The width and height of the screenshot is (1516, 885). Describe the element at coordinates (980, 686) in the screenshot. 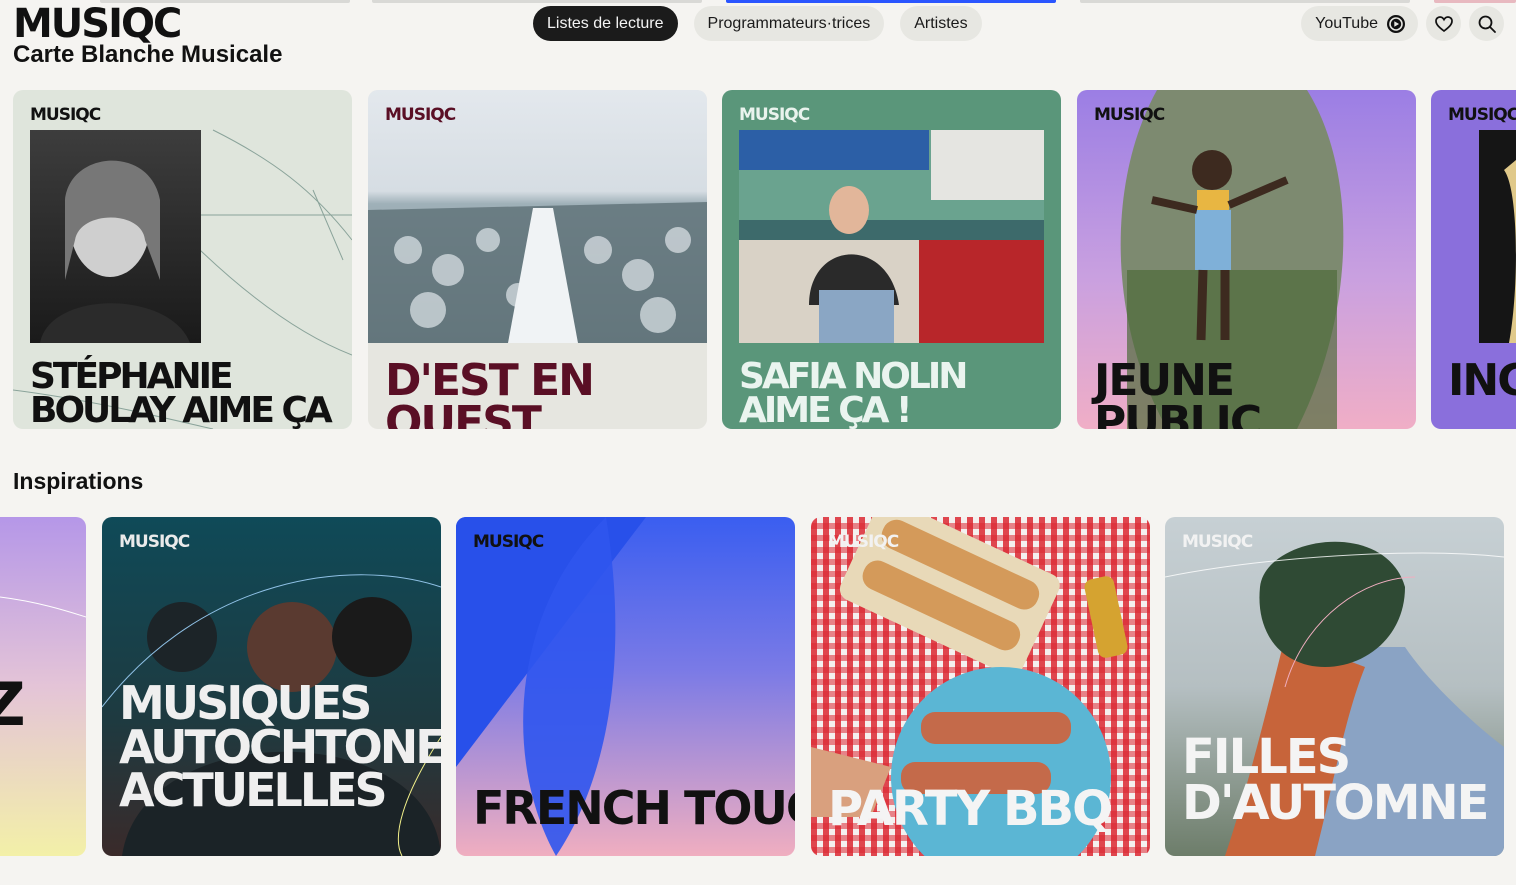

I see `playlist-card: MUSIQC Party BBQ` at that location.